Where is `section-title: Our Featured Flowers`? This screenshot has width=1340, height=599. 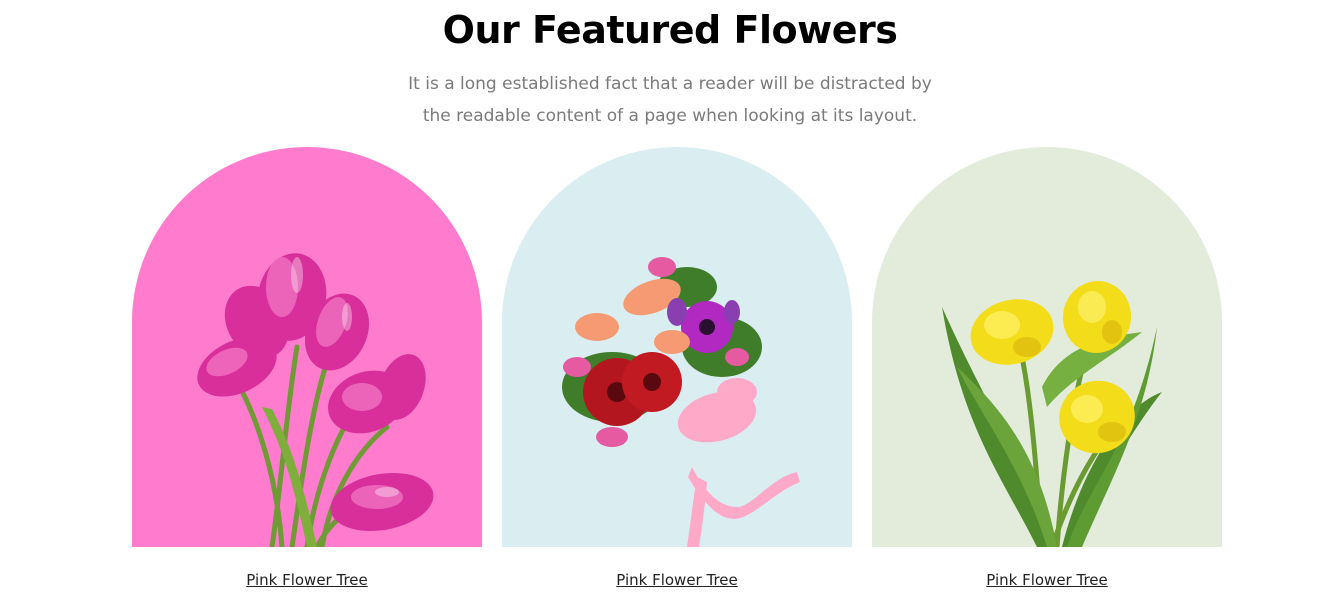 section-title: Our Featured Flowers is located at coordinates (670, 30).